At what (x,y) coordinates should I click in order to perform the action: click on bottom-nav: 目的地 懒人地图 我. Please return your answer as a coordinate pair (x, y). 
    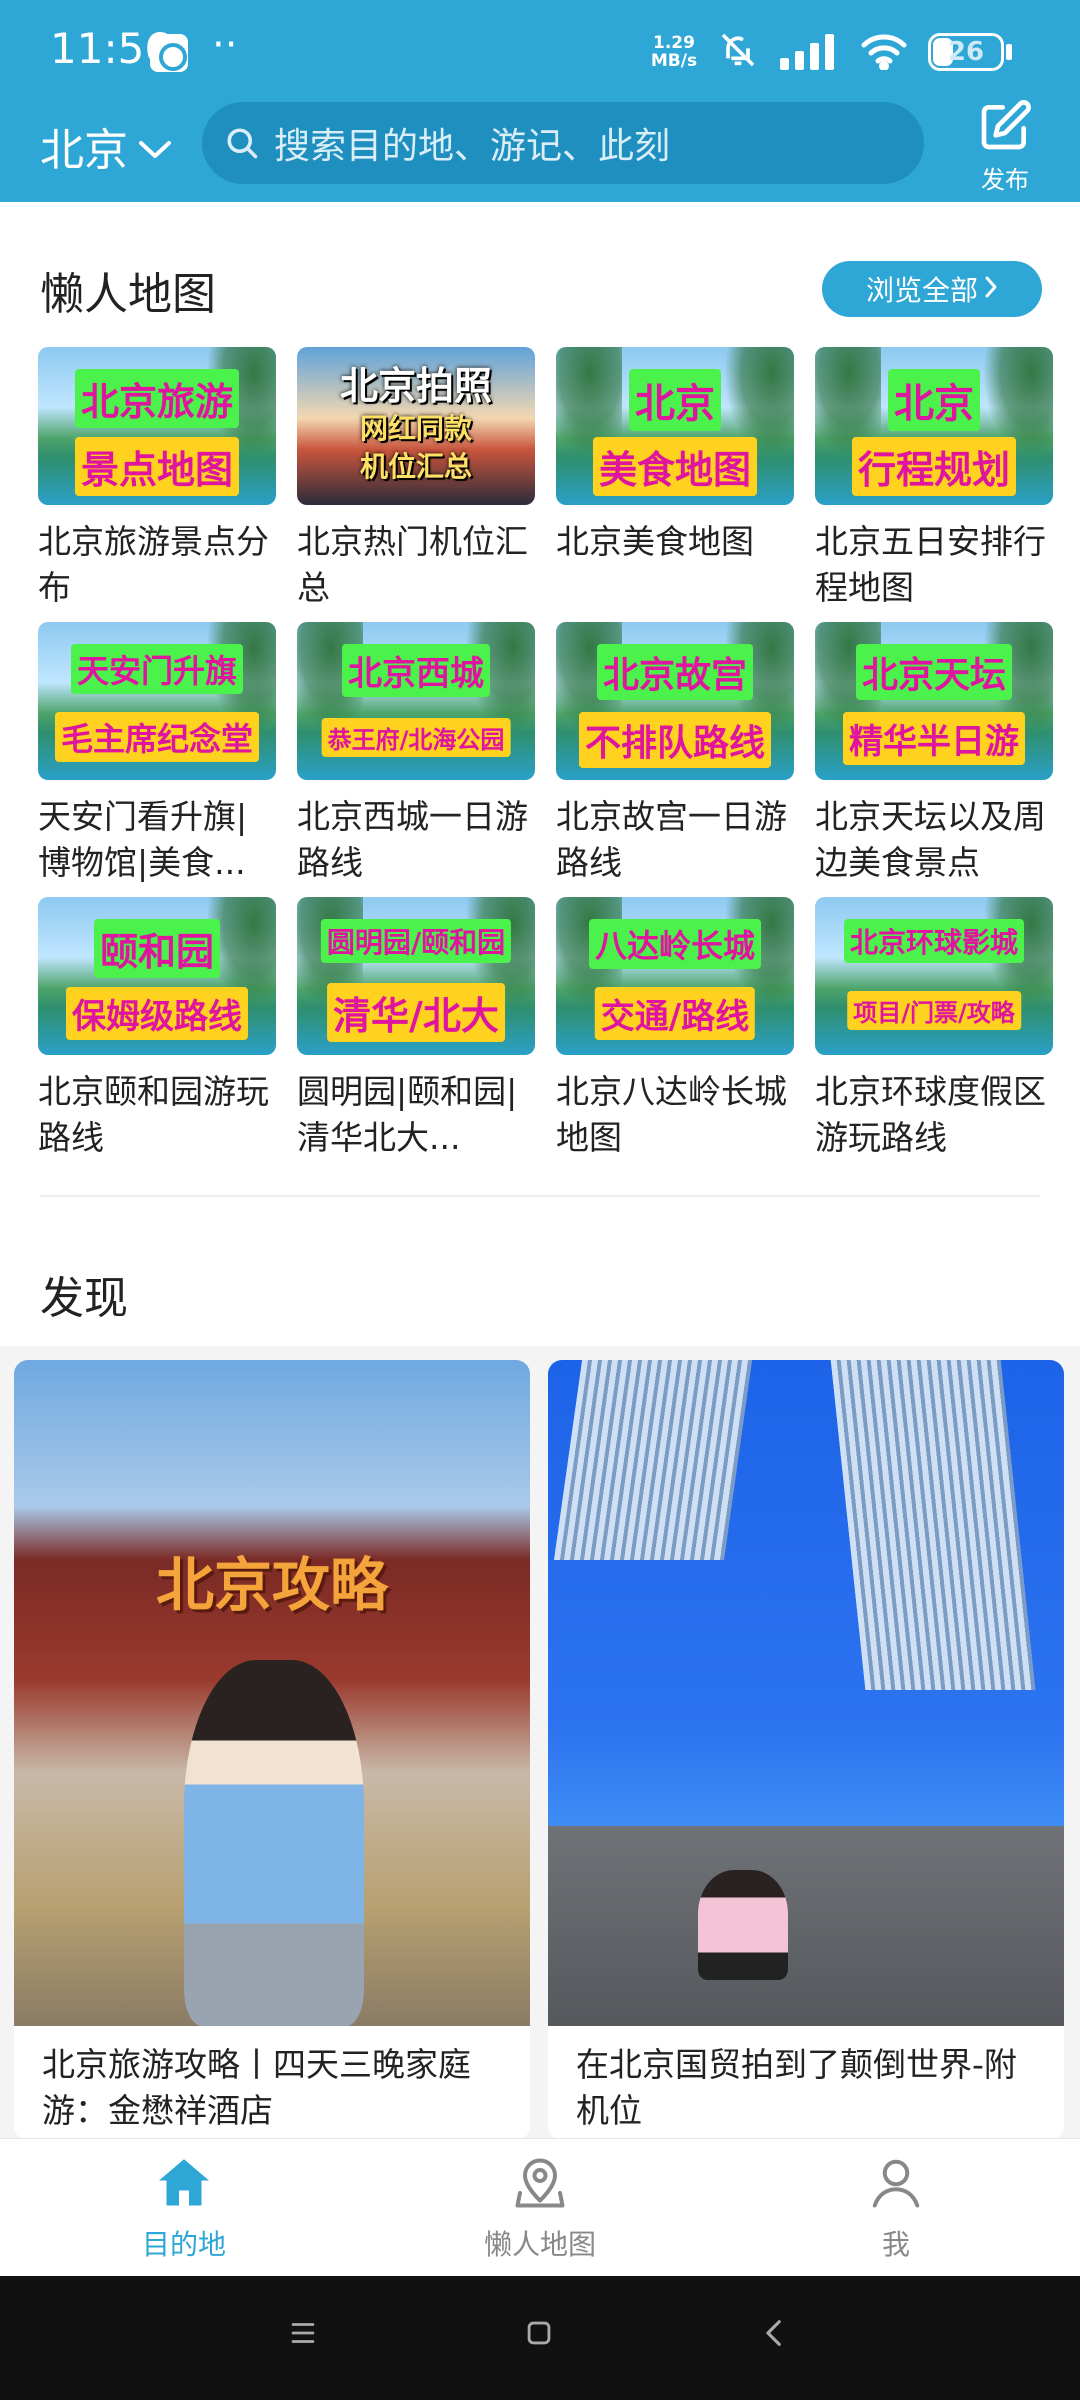
    Looking at the image, I should click on (540, 2207).